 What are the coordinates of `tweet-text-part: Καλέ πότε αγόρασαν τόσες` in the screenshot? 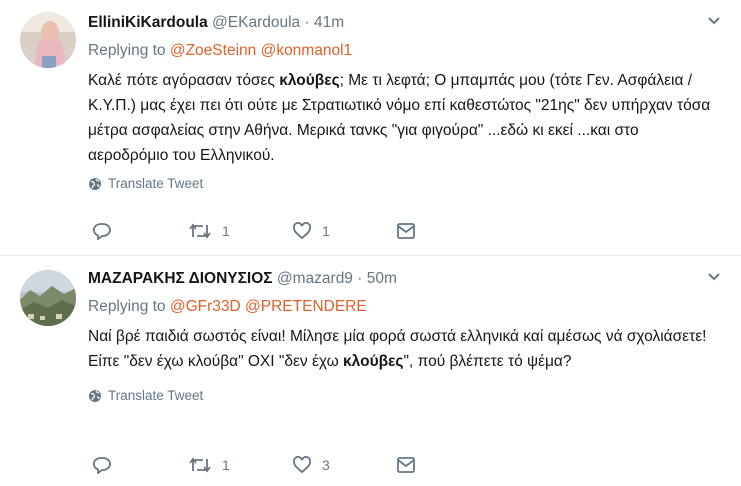 It's located at (184, 80).